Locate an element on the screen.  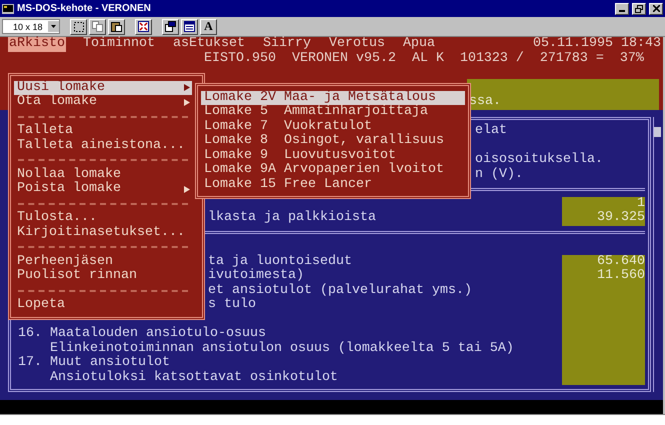
menu-item: Lomake 9 Luovutusvoitot is located at coordinates (333, 156).